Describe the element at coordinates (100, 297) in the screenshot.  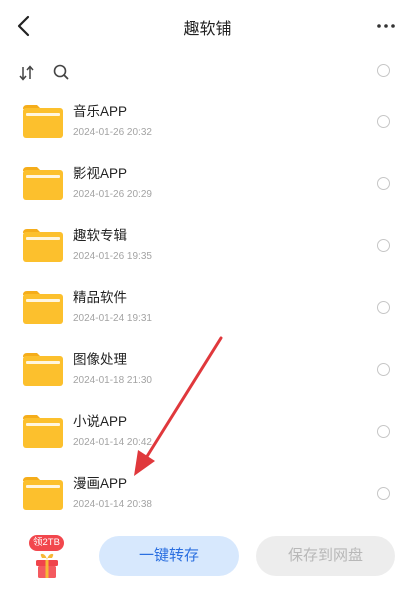
I see `file-name: 精品软件` at that location.